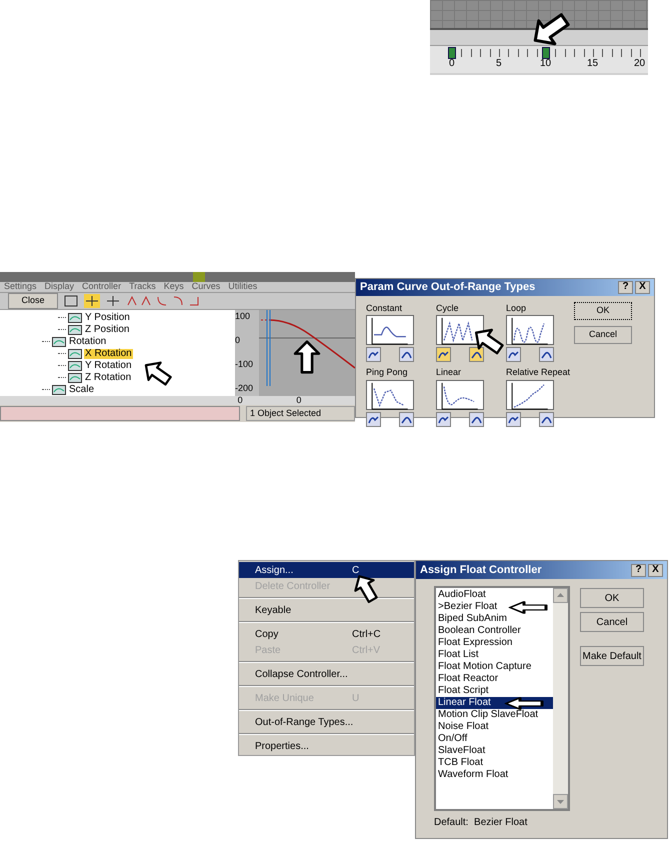 This screenshot has width=669, height=841. Describe the element at coordinates (494, 727) in the screenshot. I see `list-item: Noise Float` at that location.